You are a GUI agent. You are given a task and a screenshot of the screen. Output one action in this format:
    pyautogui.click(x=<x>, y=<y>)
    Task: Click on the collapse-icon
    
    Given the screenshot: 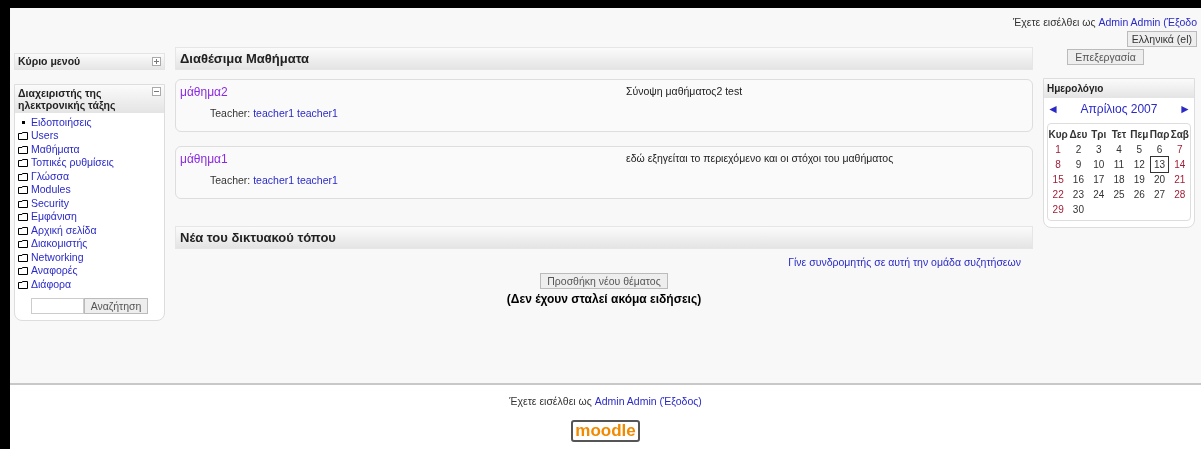 What is the action you would take?
    pyautogui.click(x=156, y=91)
    